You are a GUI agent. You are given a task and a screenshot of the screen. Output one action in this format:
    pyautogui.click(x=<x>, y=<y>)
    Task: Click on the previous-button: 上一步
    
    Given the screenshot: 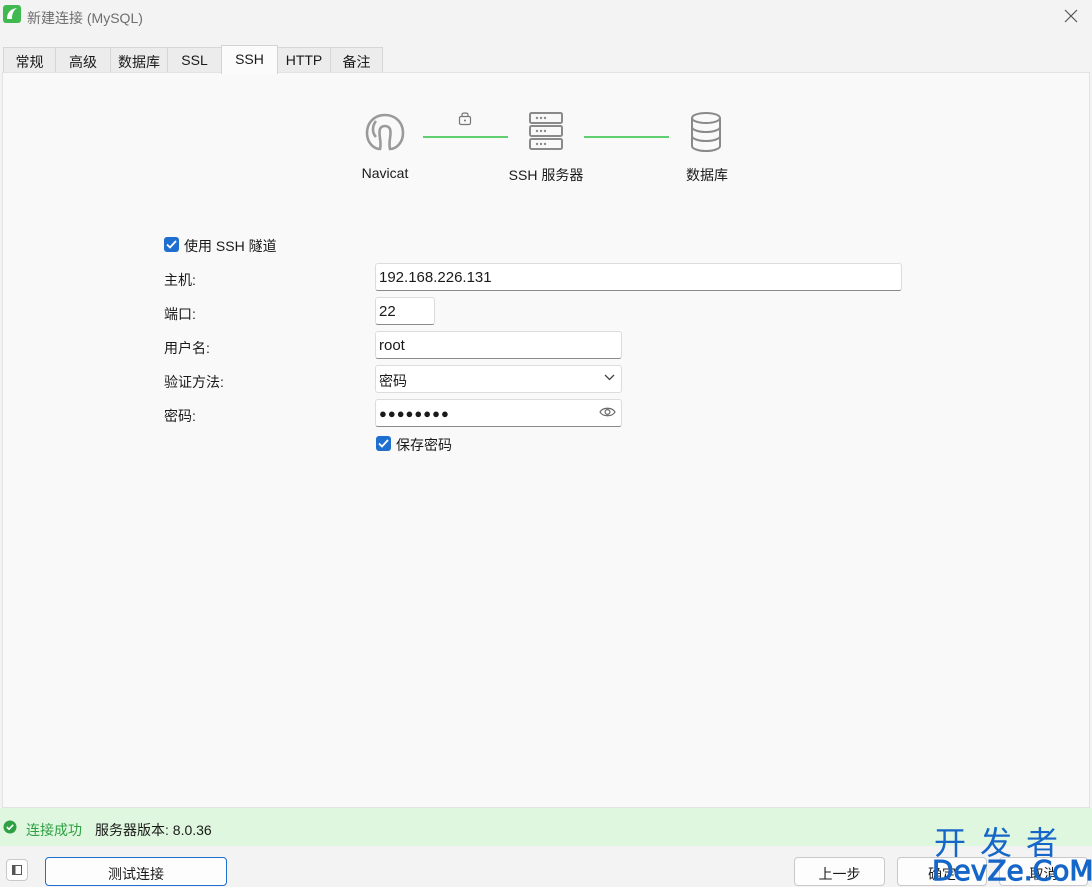 What is the action you would take?
    pyautogui.click(x=839, y=871)
    